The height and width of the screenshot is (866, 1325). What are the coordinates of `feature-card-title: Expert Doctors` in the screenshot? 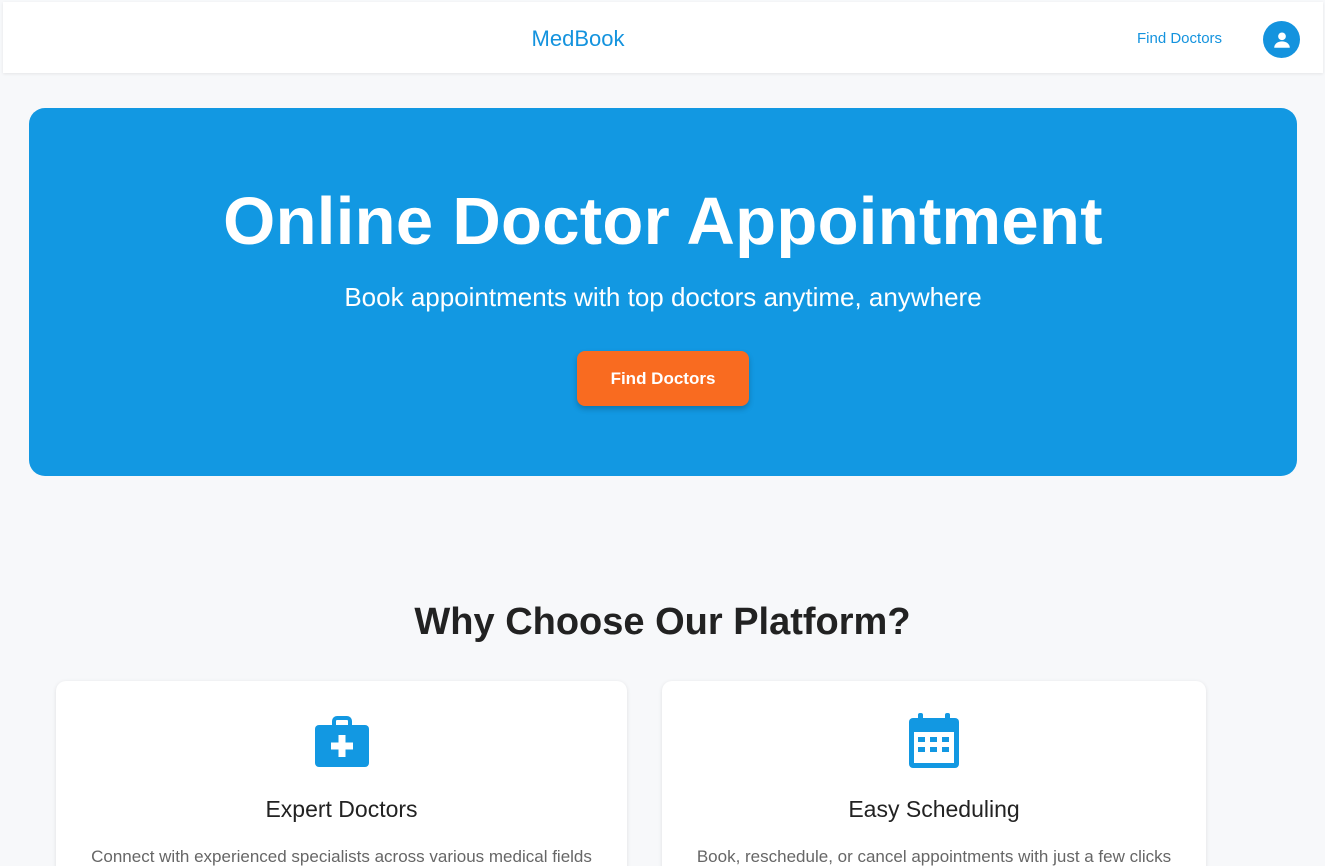 It's located at (341, 809).